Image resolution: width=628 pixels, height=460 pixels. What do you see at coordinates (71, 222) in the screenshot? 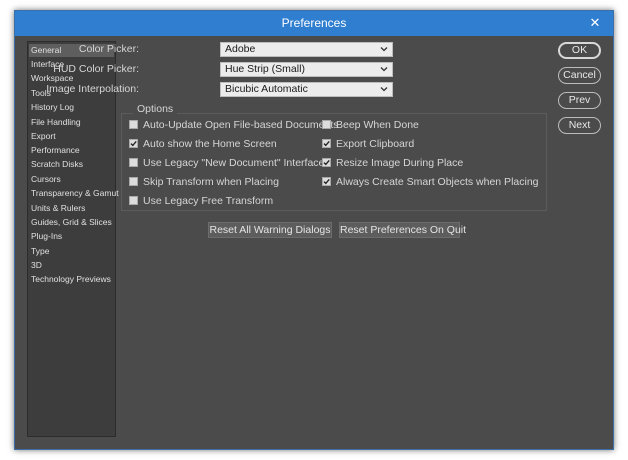
I see `sidebar-item-guides-grid-slices: Guides, Grid & Slices` at bounding box center [71, 222].